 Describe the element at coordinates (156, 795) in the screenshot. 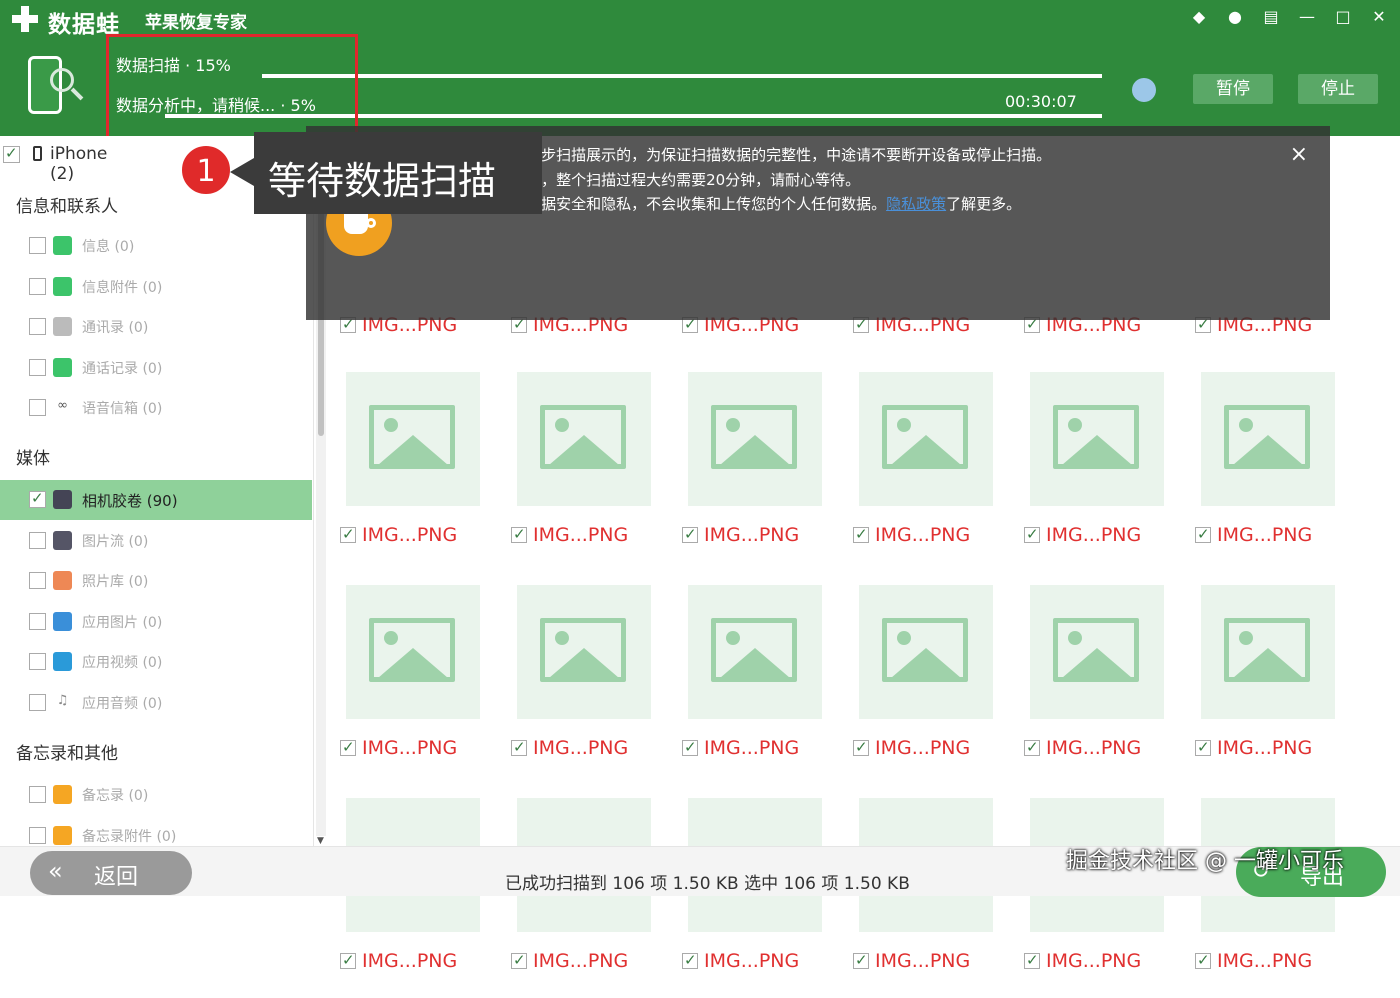

I see `sidebar-item-notes: 备忘录 (0)` at that location.